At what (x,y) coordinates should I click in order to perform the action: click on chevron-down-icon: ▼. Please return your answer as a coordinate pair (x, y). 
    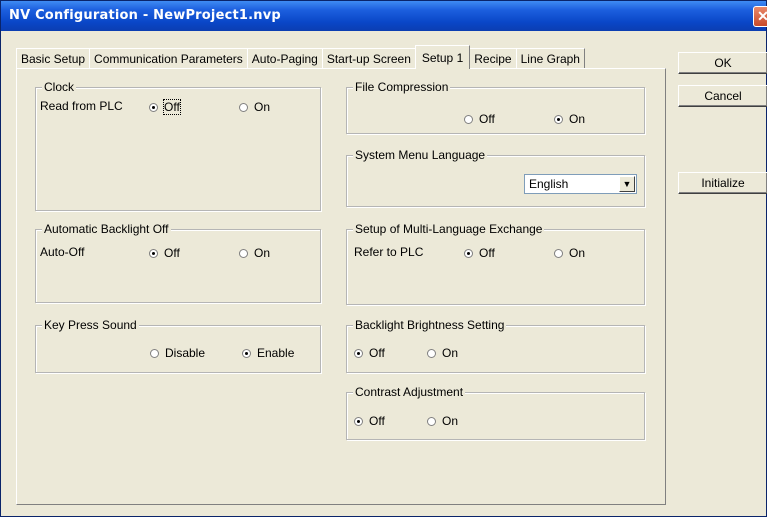
    Looking at the image, I should click on (627, 184).